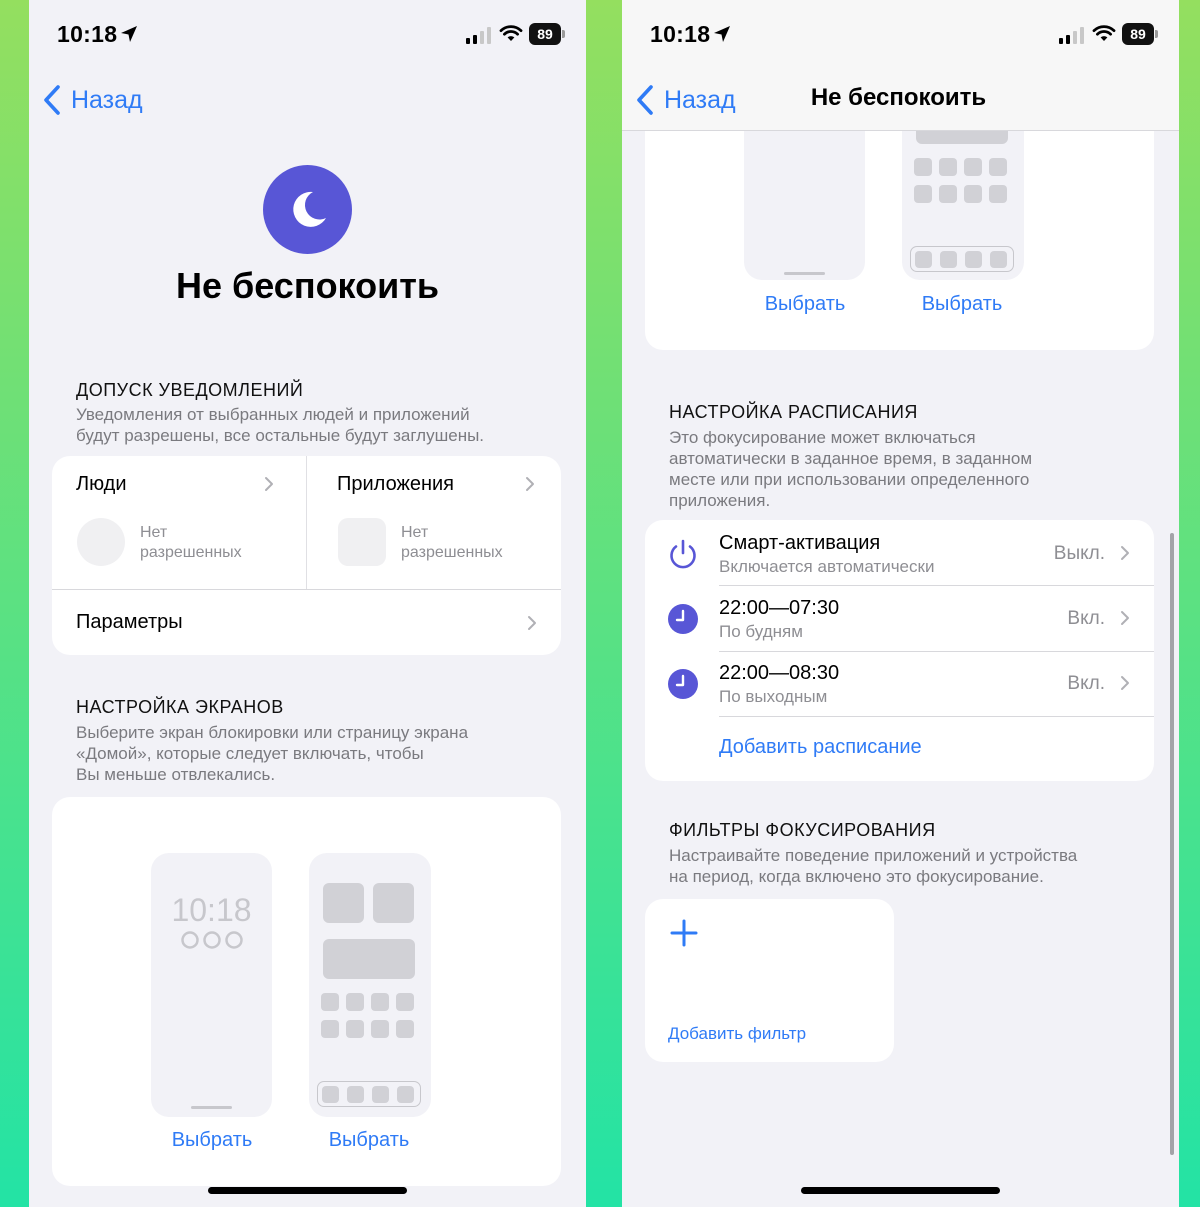 Image resolution: width=1200 pixels, height=1207 pixels. Describe the element at coordinates (779, 673) in the screenshot. I see `row-title: 22:00—08:30` at that location.